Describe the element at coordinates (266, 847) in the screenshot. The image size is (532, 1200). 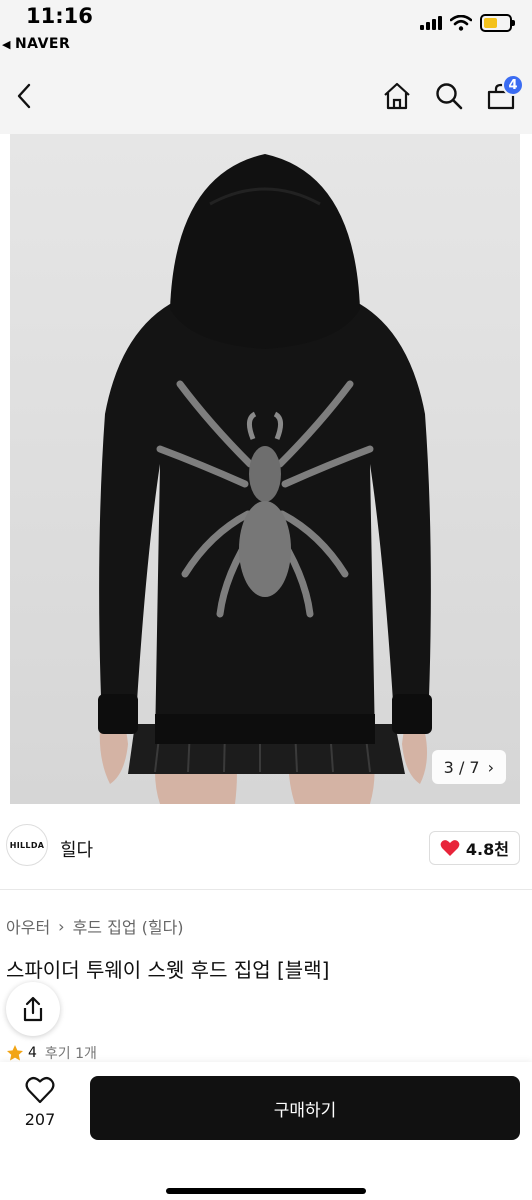
I see `brand-row: HILLDA 힐다 4.8천` at that location.